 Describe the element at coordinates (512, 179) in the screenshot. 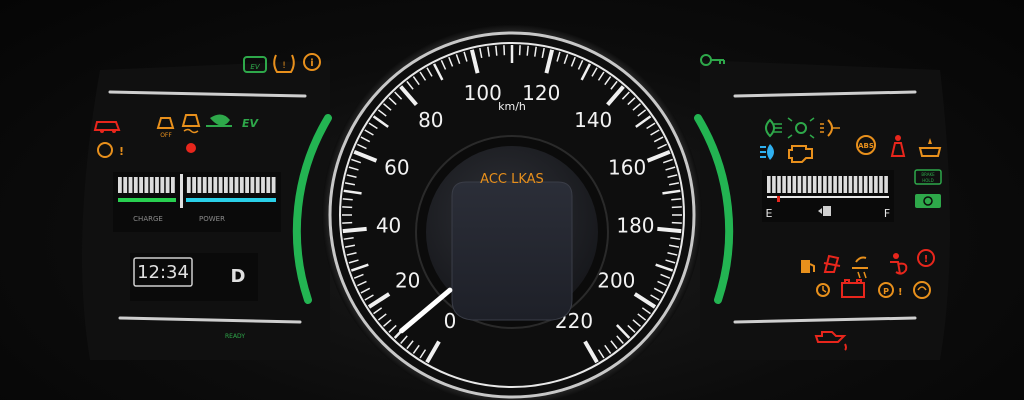

I see `acc-lkas-text: ACC LKAS` at that location.